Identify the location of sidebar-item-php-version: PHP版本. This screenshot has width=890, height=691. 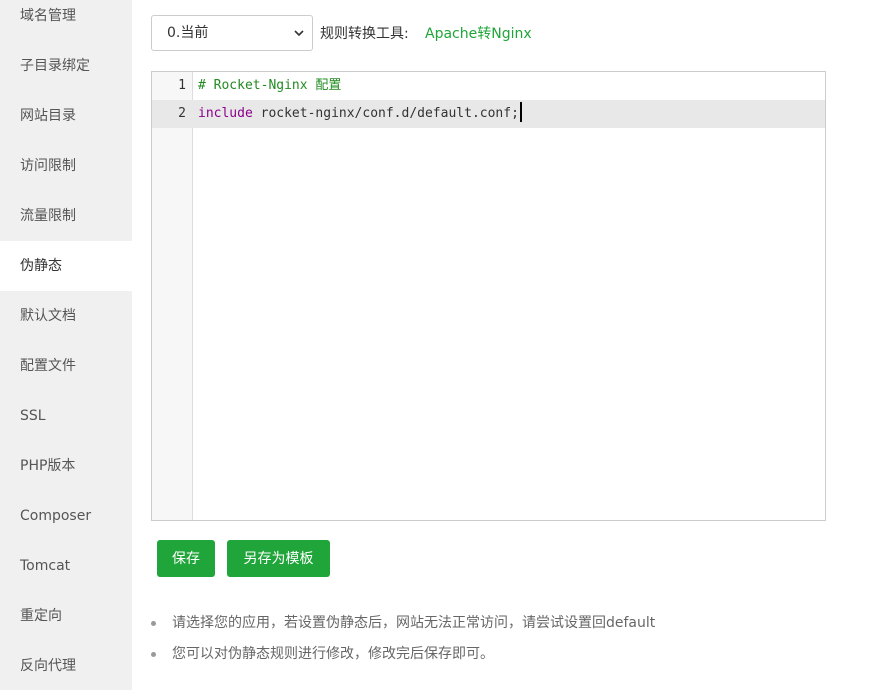
(66, 466).